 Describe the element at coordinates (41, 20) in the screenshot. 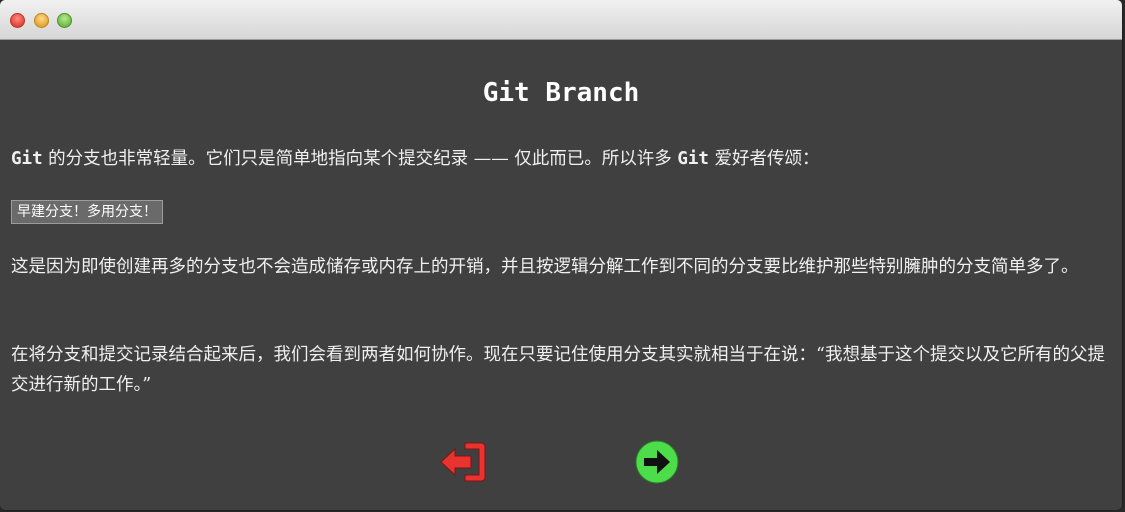

I see `minimize-window-button` at that location.